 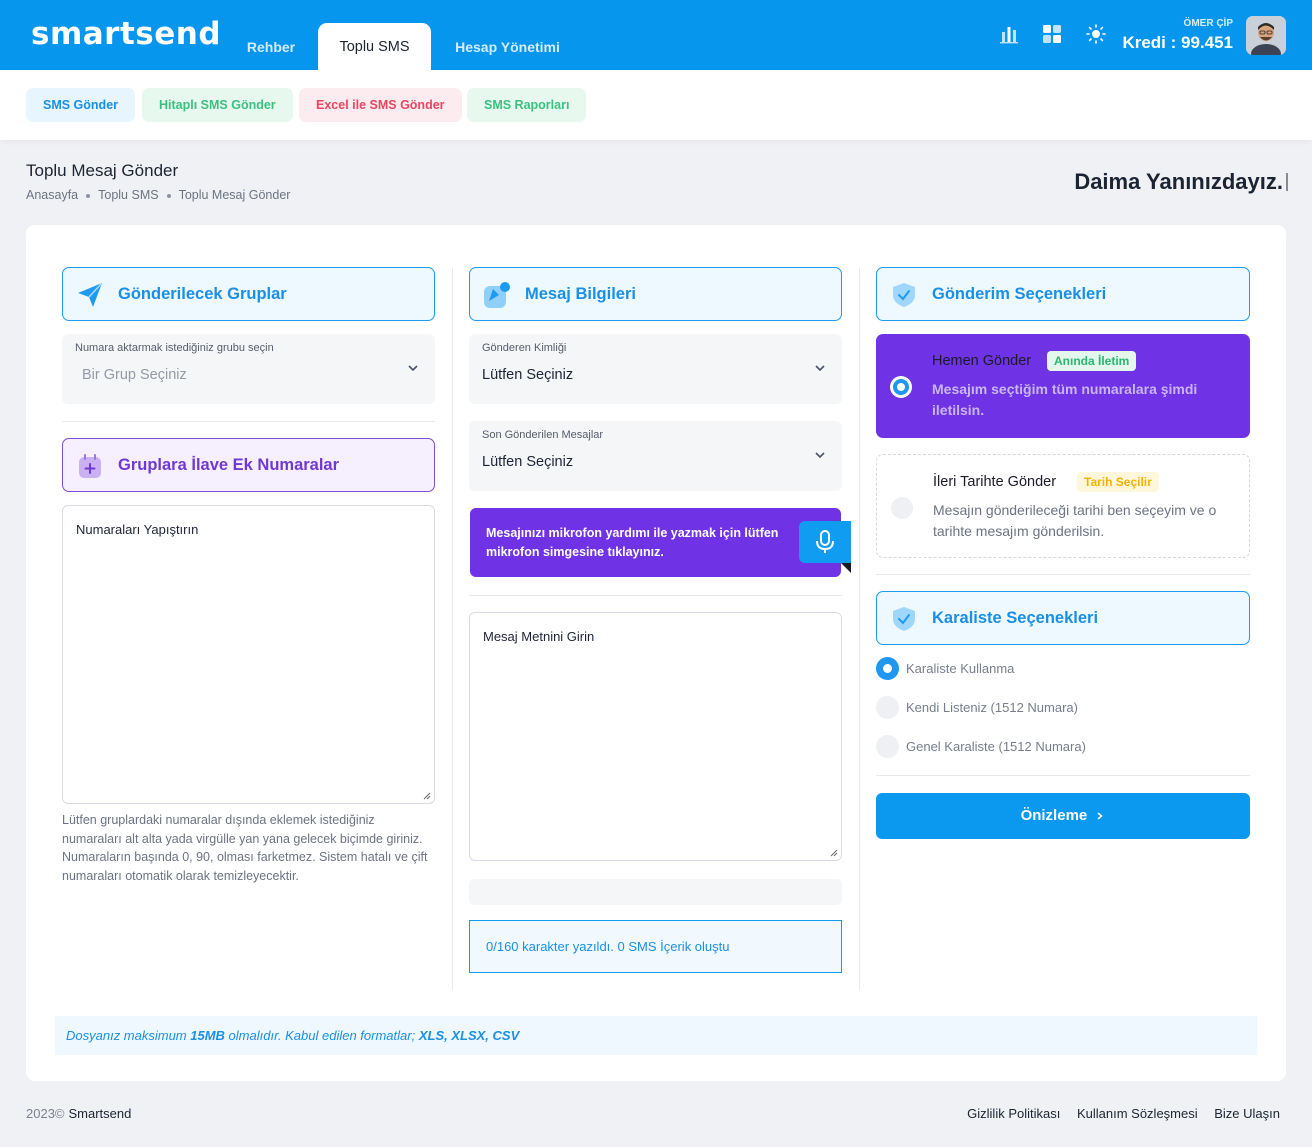 I want to click on message-progress-bar, so click(x=655, y=892).